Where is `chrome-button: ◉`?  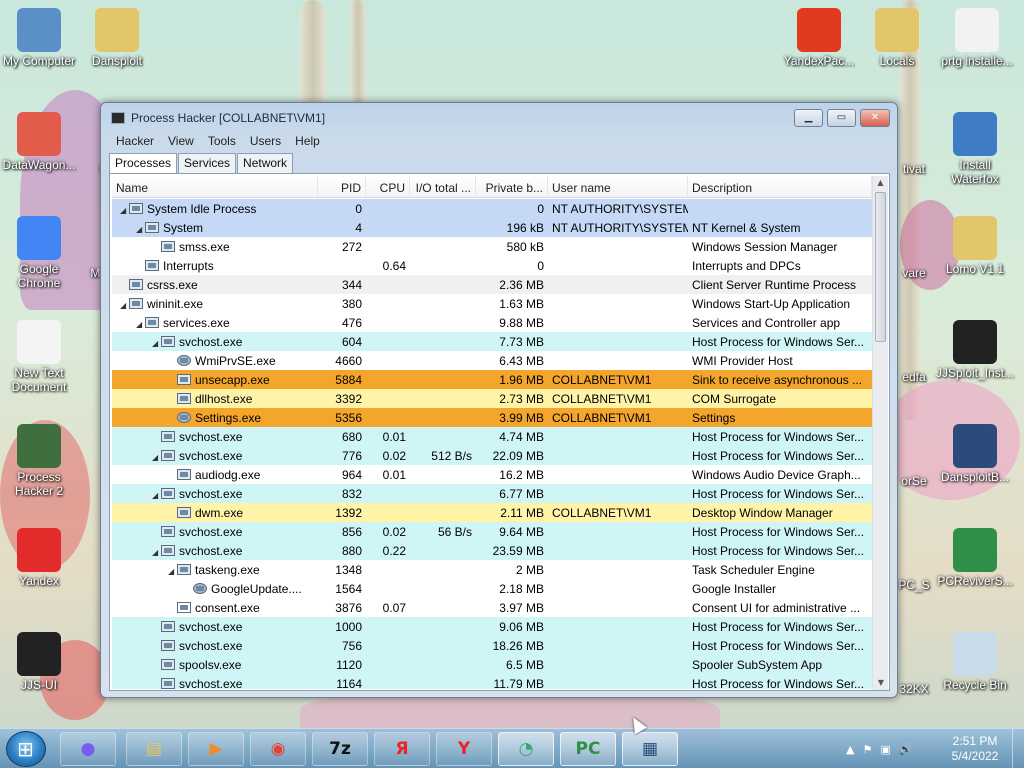 chrome-button: ◉ is located at coordinates (278, 749).